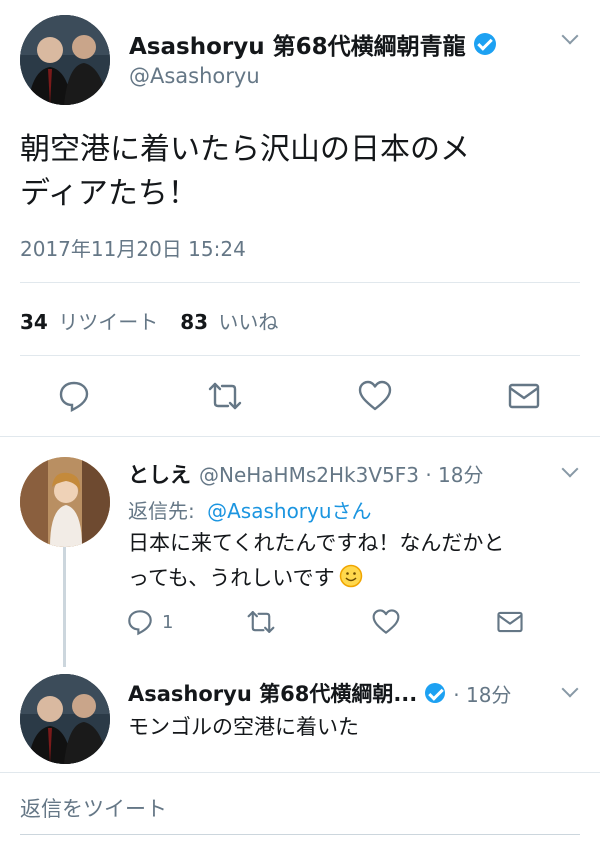 Image resolution: width=600 pixels, height=842 pixels. I want to click on reply-to-prefix: 返信先:, so click(161, 511).